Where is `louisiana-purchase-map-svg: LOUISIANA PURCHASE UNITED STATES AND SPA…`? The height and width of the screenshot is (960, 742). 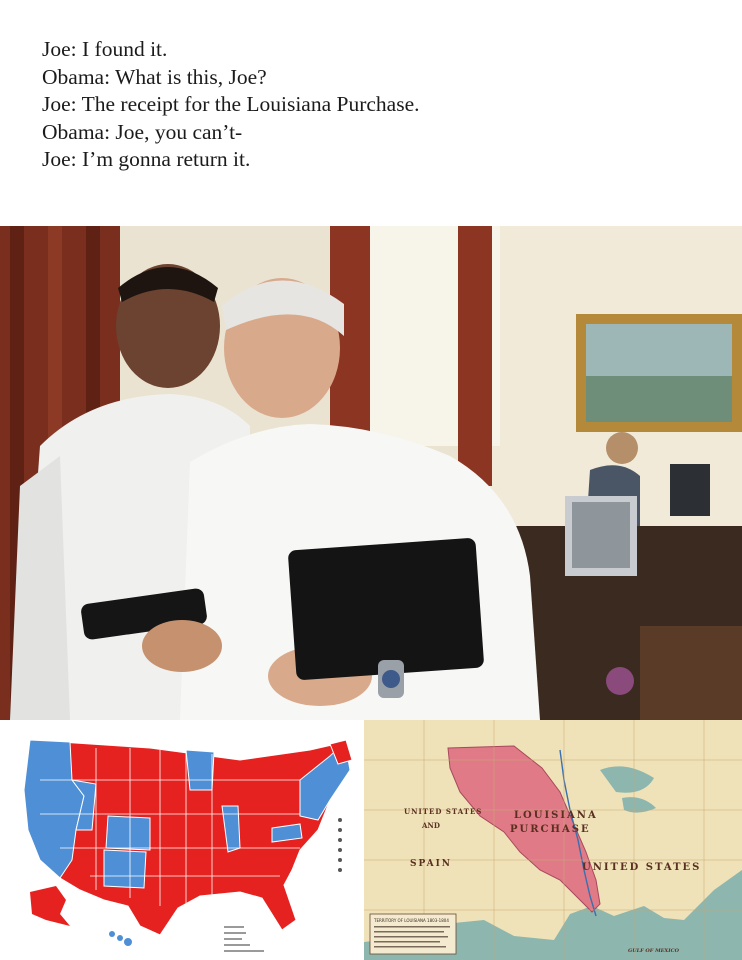 louisiana-purchase-map-svg: LOUISIANA PURCHASE UNITED STATES AND SPA… is located at coordinates (553, 840).